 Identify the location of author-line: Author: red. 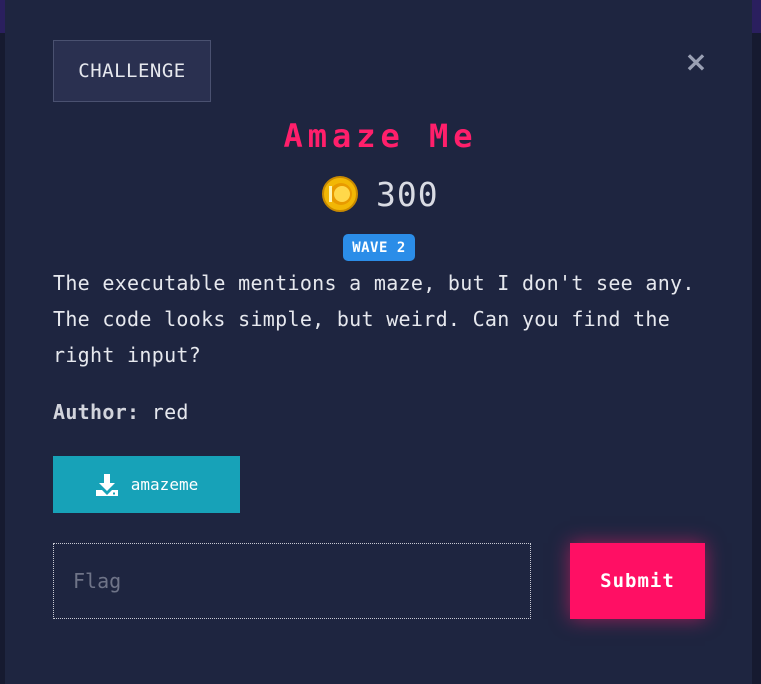
(121, 412).